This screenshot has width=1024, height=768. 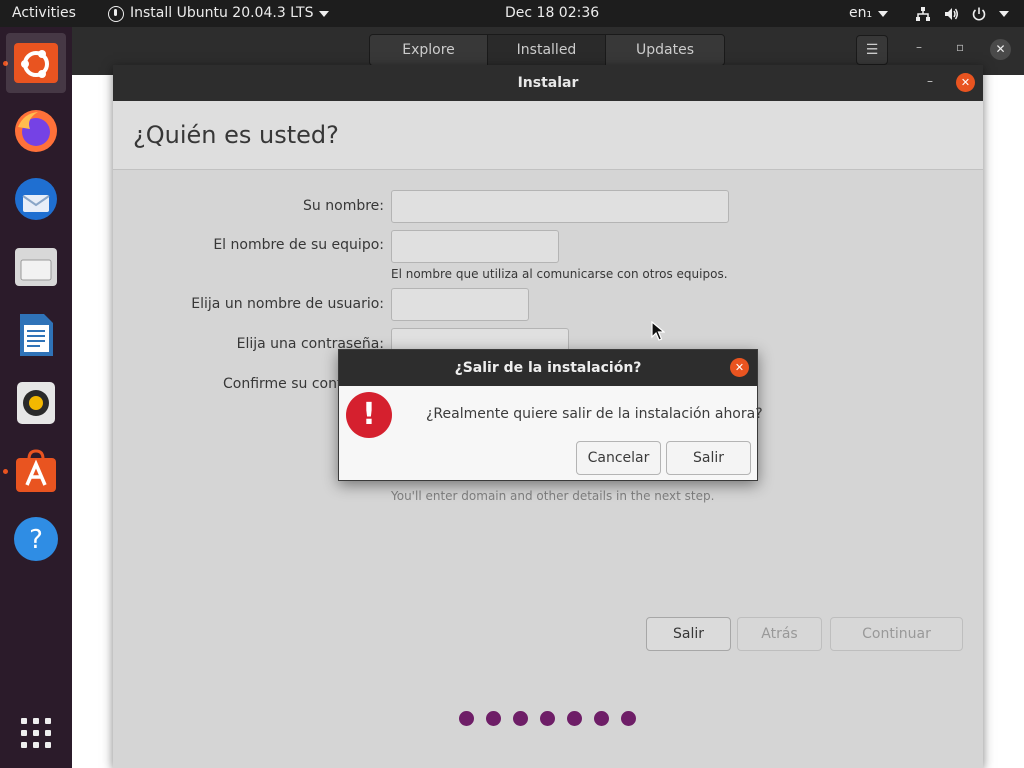 I want to click on software-tabs: Explore Installed Updates, so click(x=547, y=50).